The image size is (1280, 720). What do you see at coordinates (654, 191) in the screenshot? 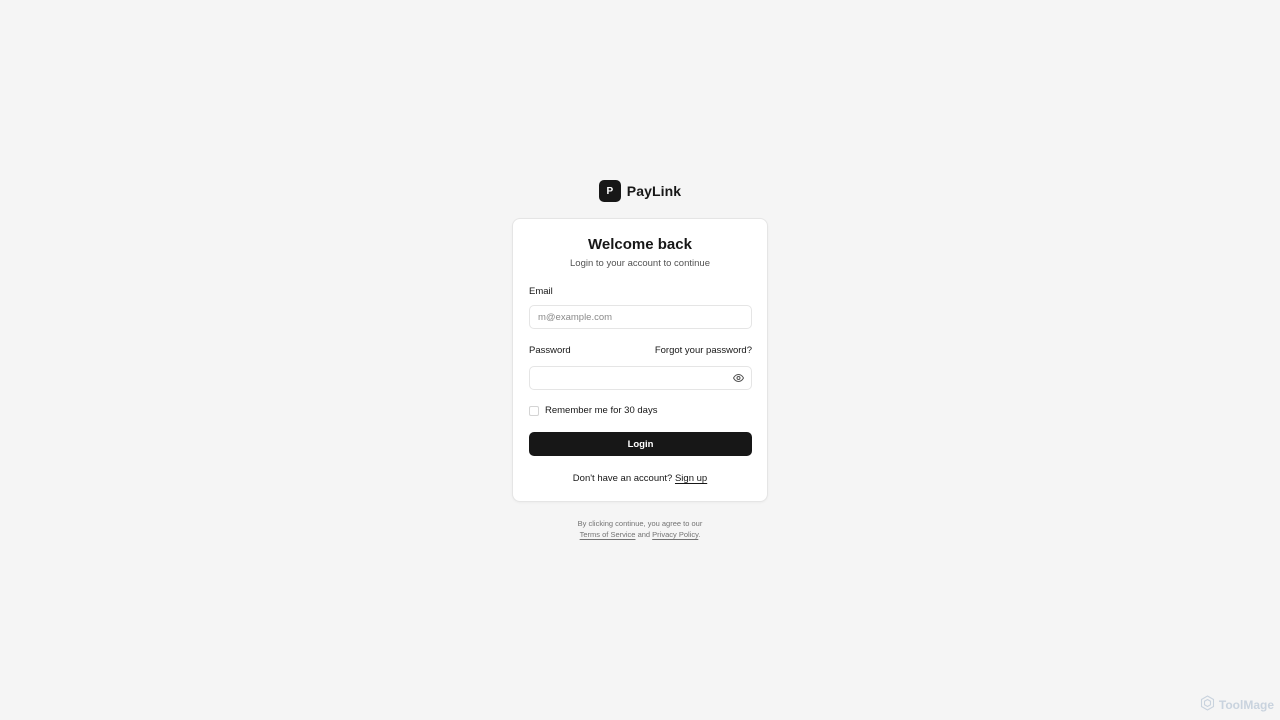
I see `brand-name: PayLink` at bounding box center [654, 191].